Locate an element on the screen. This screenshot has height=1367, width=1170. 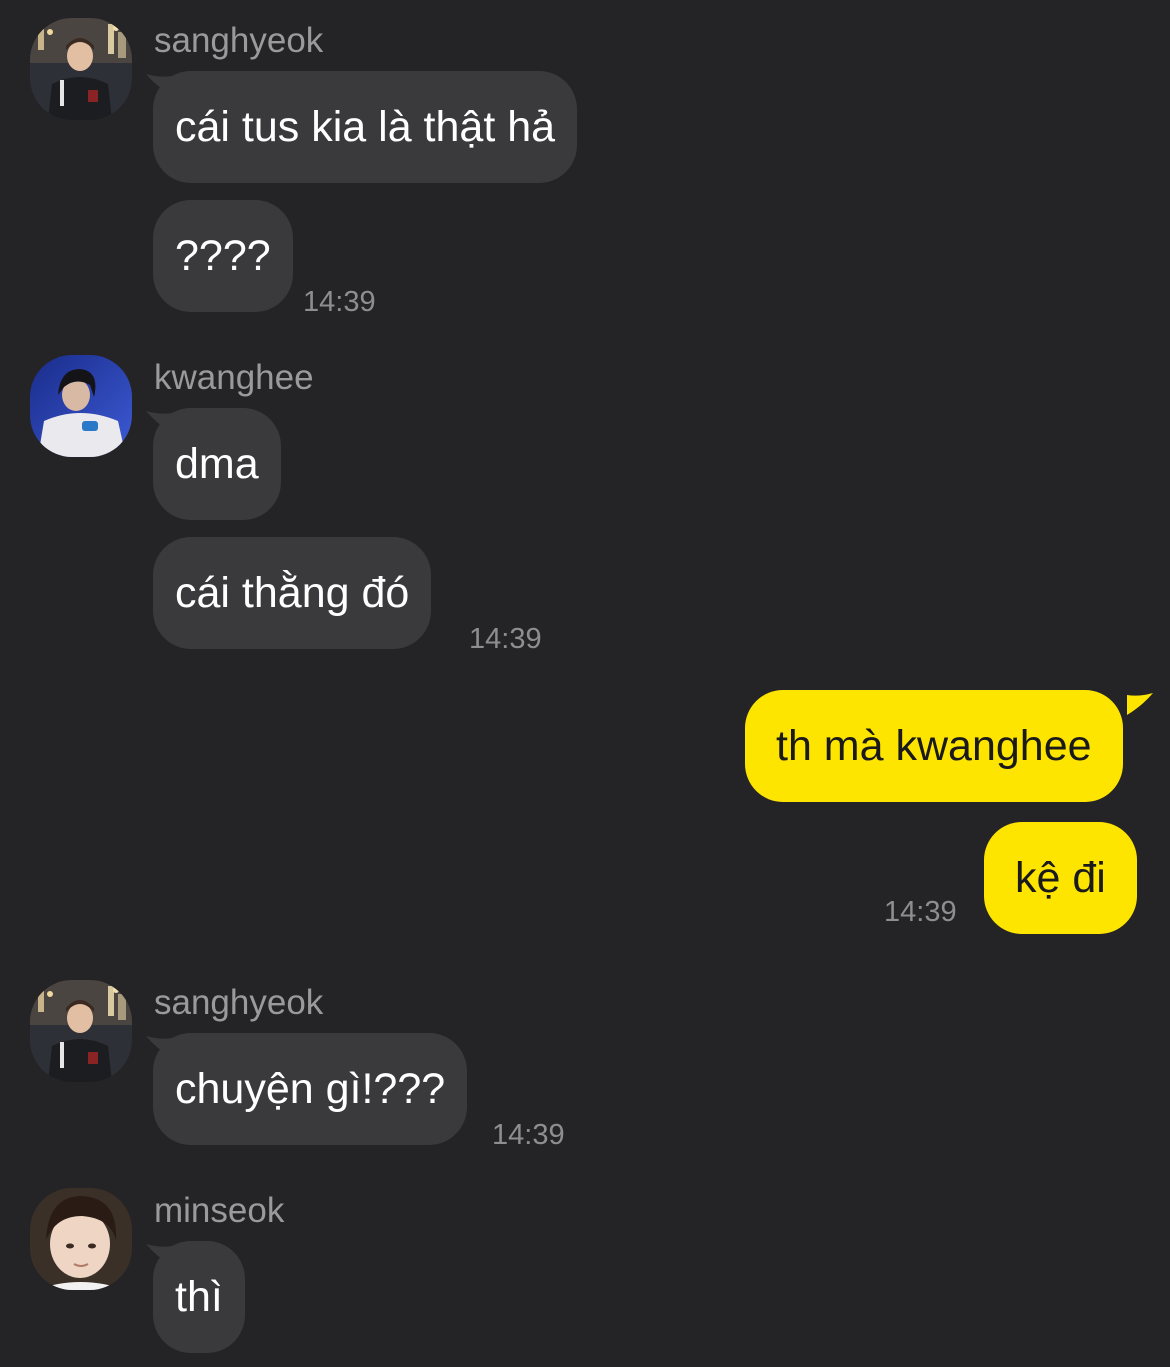
sender-name-minseok: minseok is located at coordinates (219, 1210).